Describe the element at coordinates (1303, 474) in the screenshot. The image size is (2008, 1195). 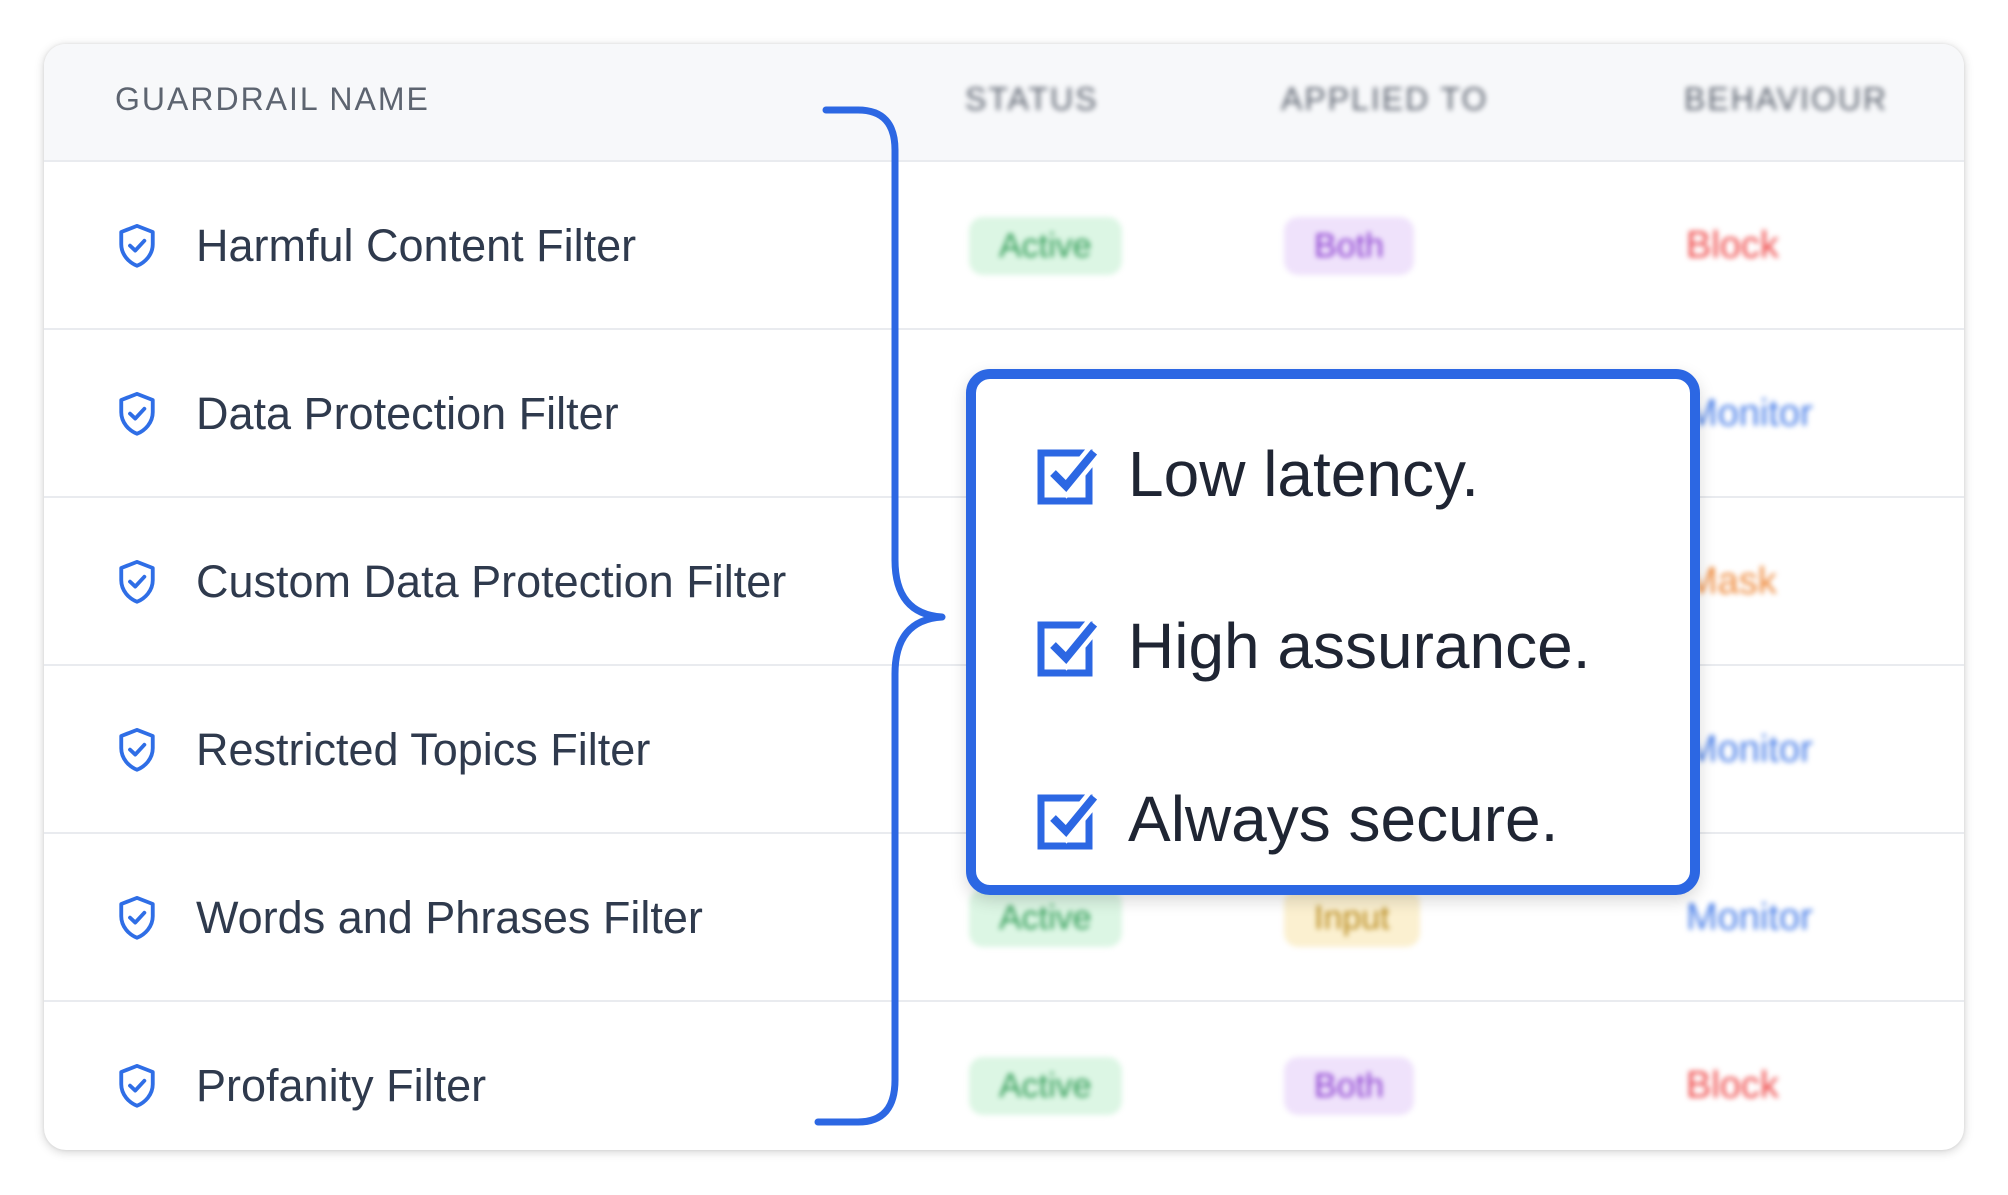
I see `feature-text: Low latency.` at that location.